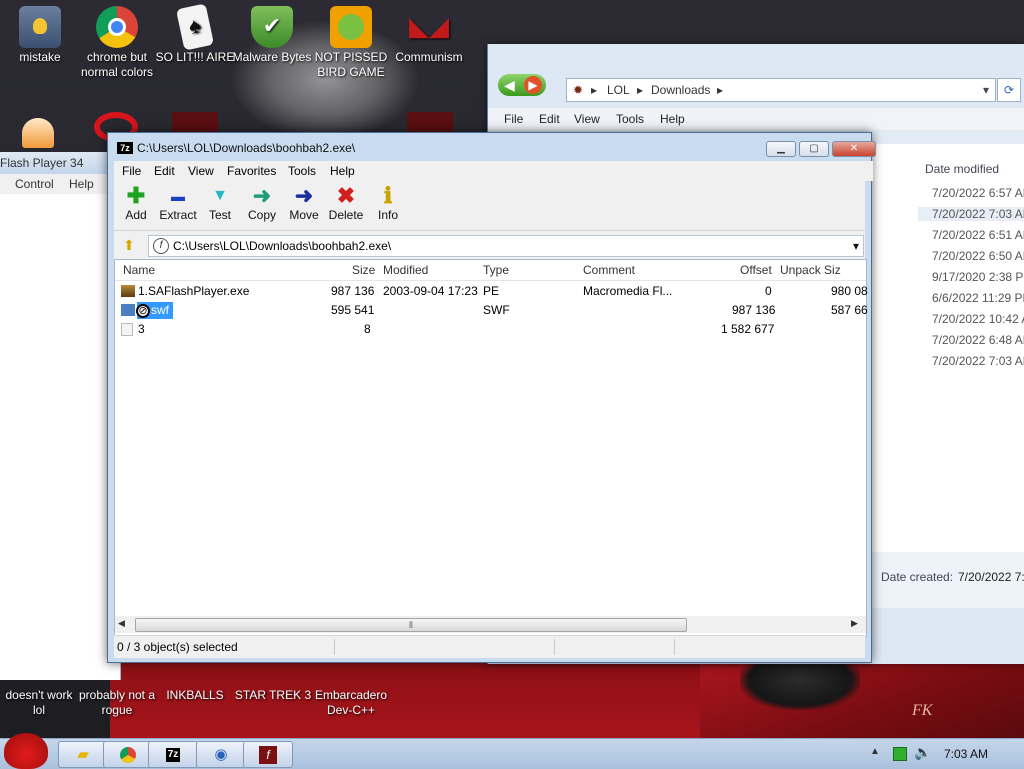 This screenshot has height=769, width=1024. Describe the element at coordinates (26, 751) in the screenshot. I see `start-button` at that location.